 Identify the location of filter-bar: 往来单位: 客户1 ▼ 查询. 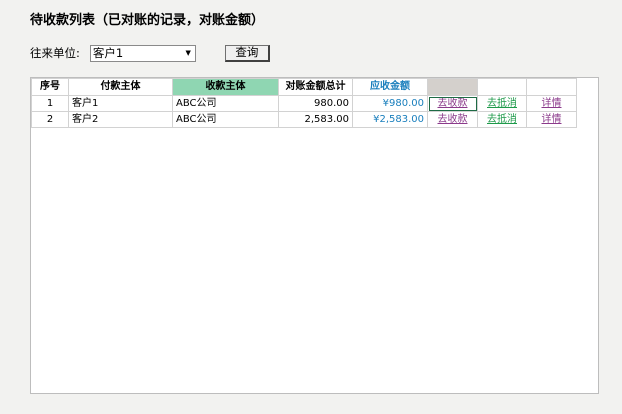
(150, 53).